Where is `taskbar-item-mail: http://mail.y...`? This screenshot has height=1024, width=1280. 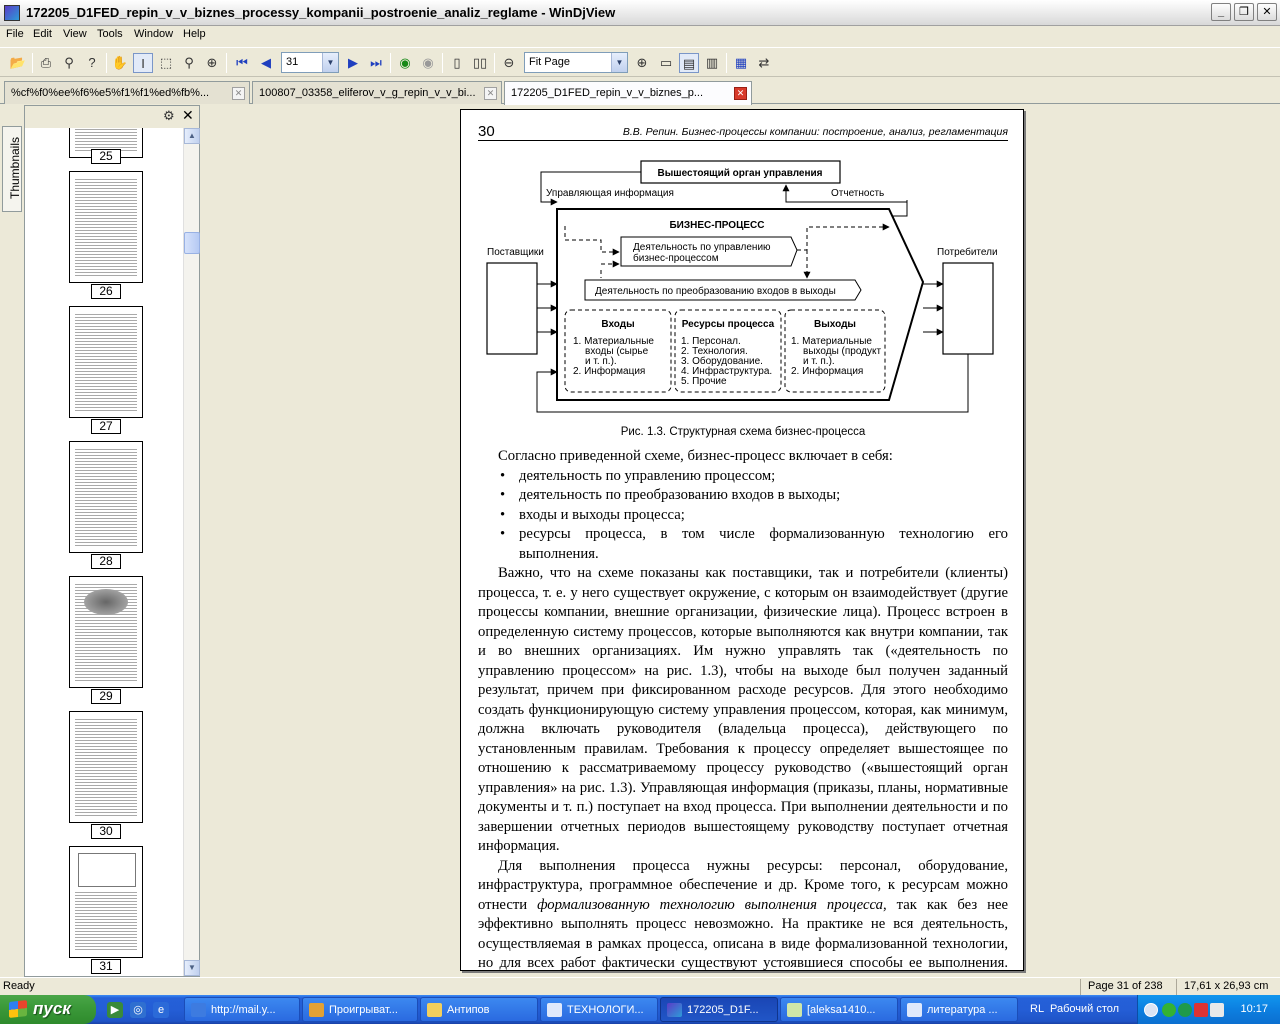 taskbar-item-mail: http://mail.y... is located at coordinates (242, 1009).